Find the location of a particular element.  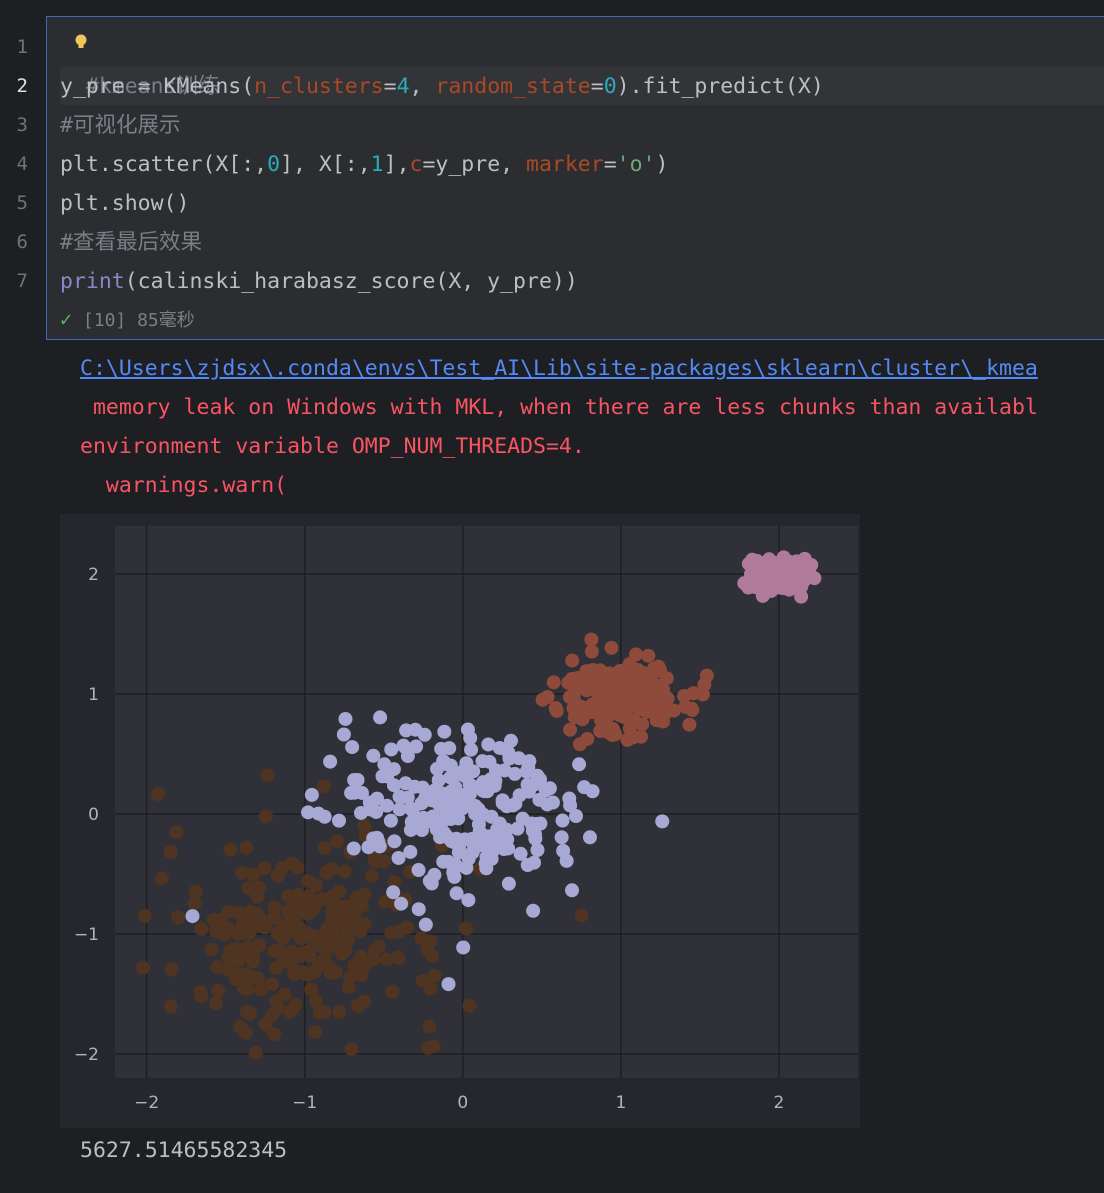

code-line-5: plt.show() is located at coordinates (124, 203).